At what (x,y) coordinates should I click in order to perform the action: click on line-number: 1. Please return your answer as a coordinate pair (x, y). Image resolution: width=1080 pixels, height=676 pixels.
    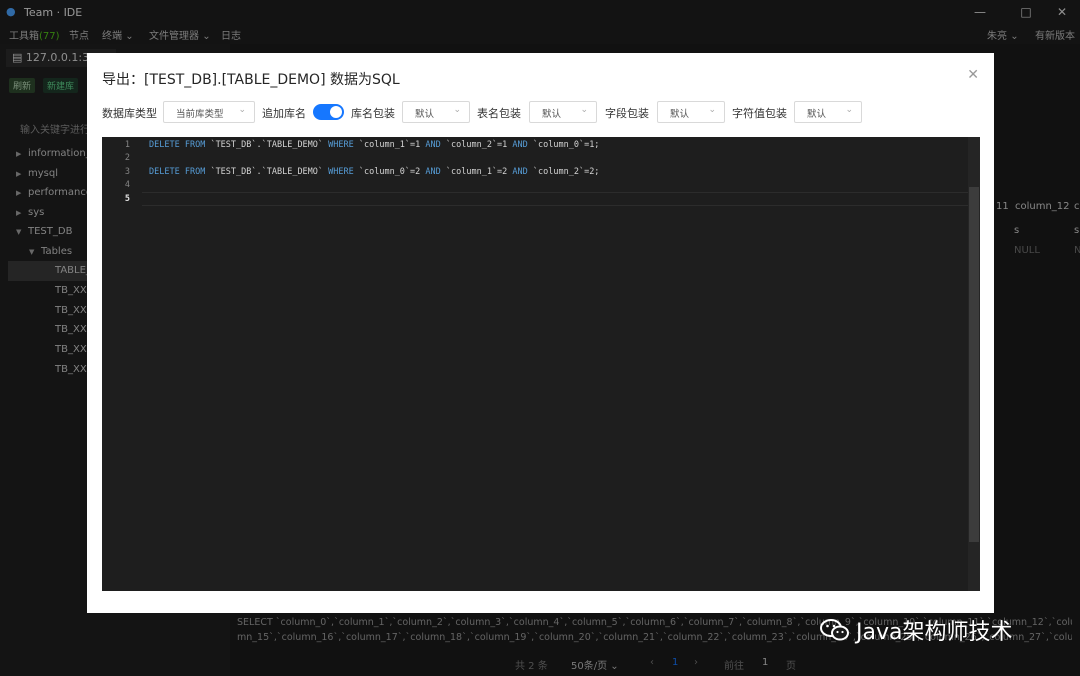
    Looking at the image, I should click on (127, 145).